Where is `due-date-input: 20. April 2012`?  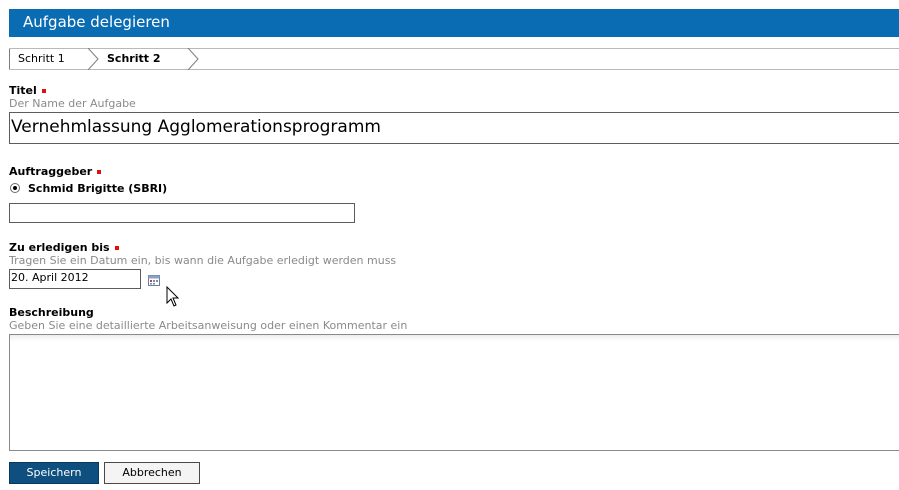 due-date-input: 20. April 2012 is located at coordinates (75, 279).